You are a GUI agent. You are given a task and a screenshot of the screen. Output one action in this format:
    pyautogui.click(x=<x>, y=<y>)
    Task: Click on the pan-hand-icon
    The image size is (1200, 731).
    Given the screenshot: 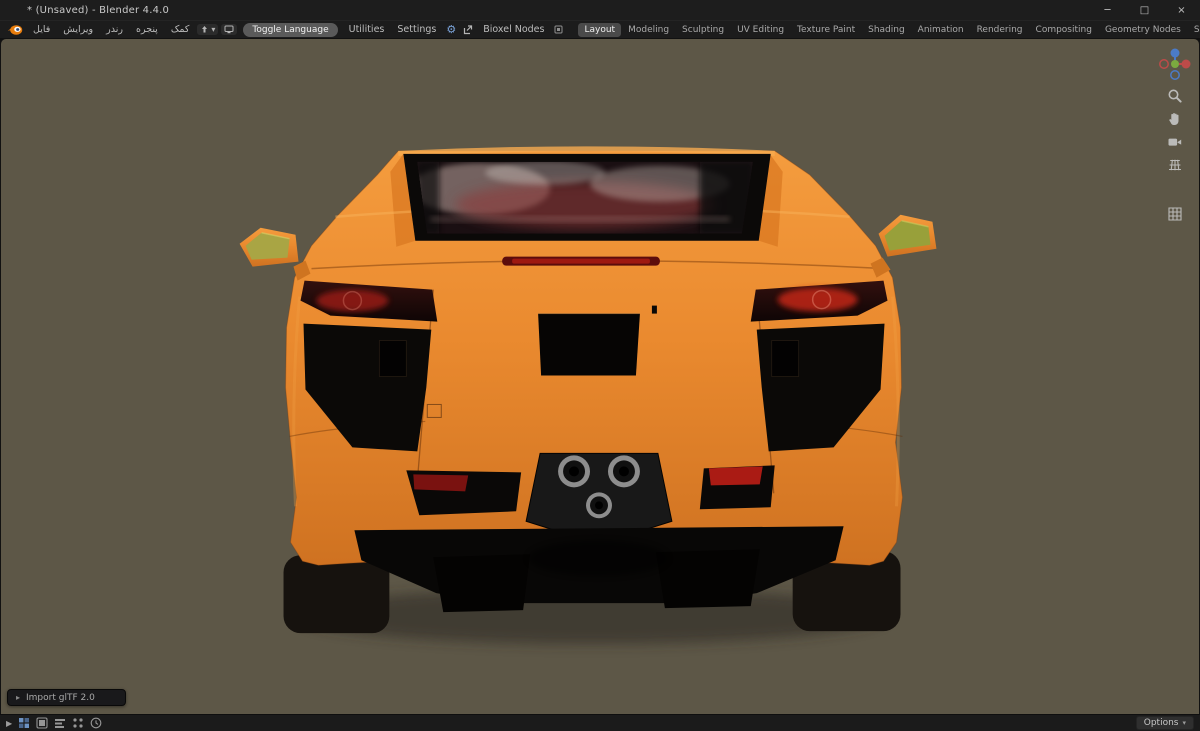 What is the action you would take?
    pyautogui.click(x=1175, y=119)
    